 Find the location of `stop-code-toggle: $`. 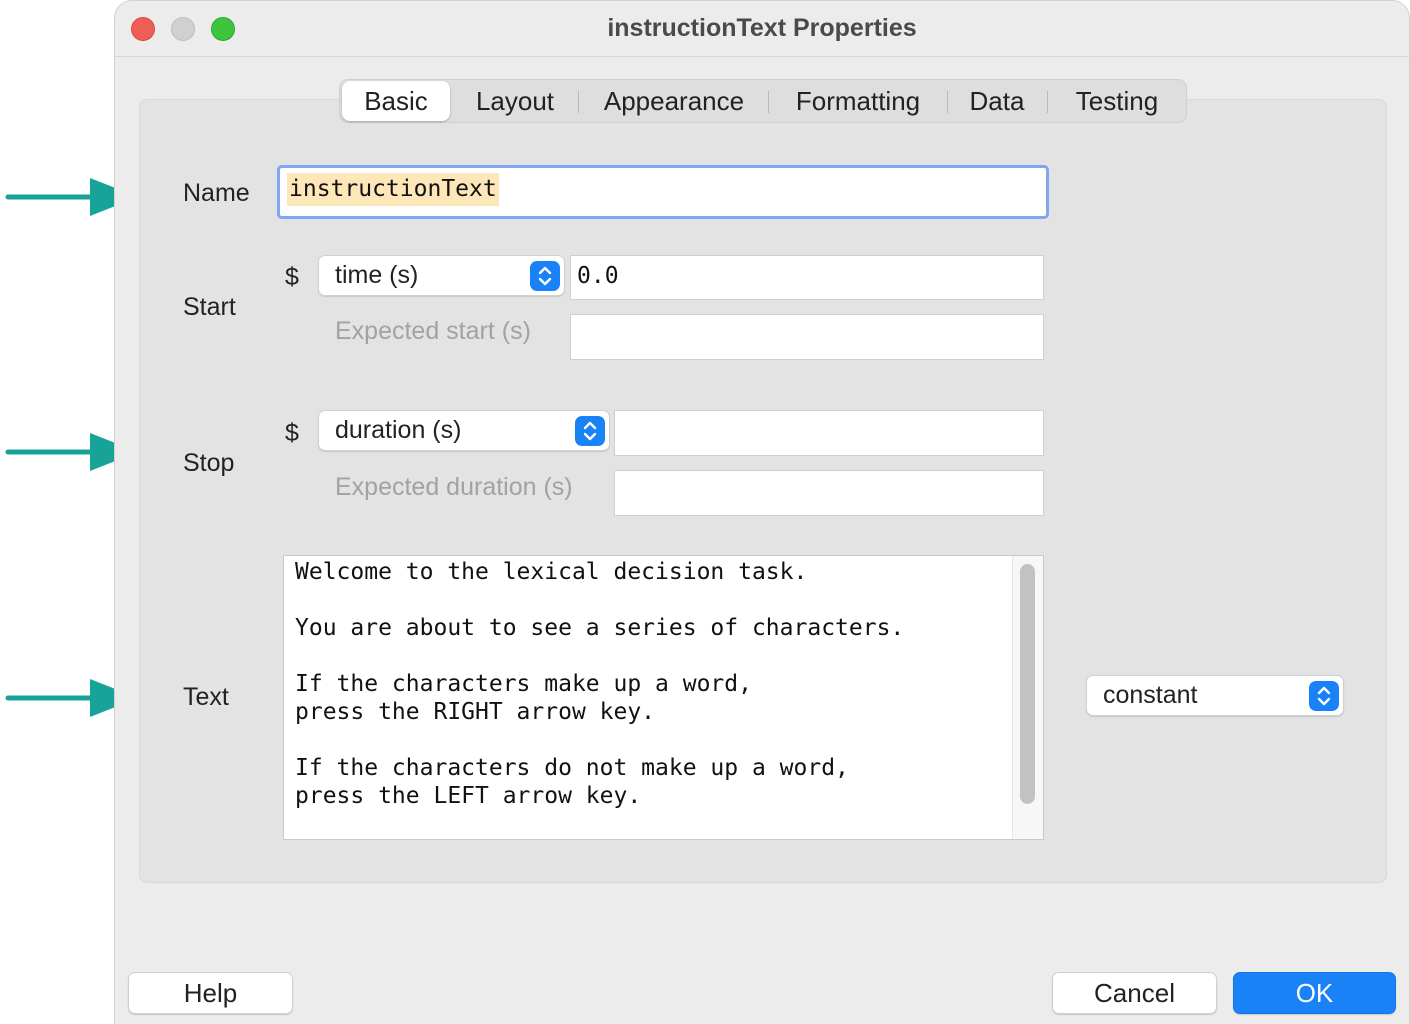

stop-code-toggle: $ is located at coordinates (292, 433).